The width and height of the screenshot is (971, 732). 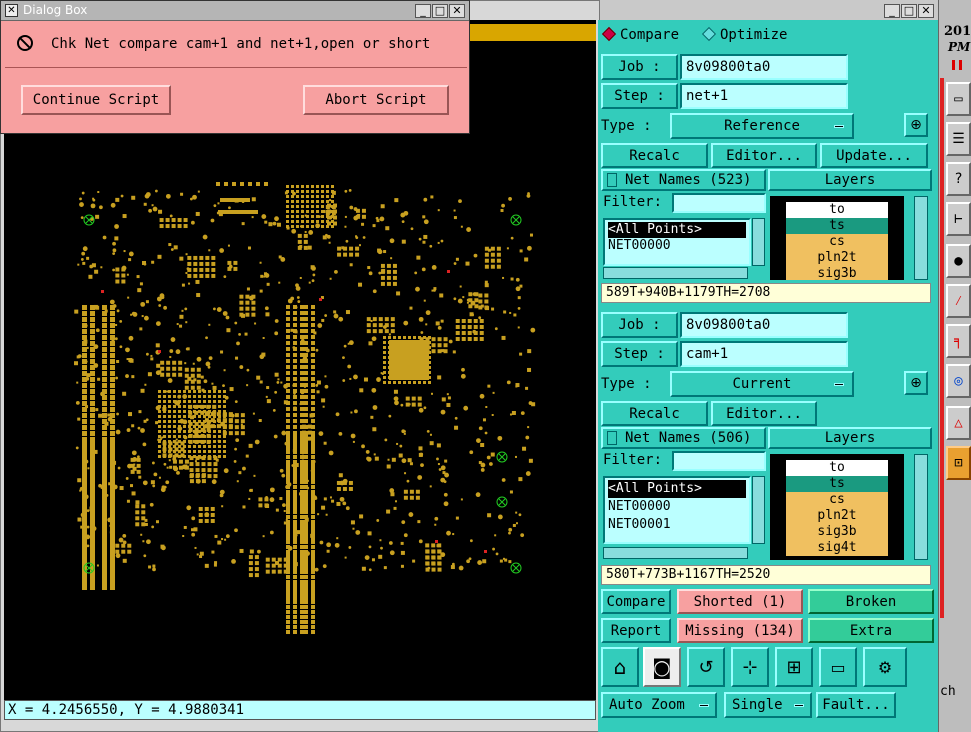 What do you see at coordinates (440, 11) in the screenshot?
I see `maximize-icon: □` at bounding box center [440, 11].